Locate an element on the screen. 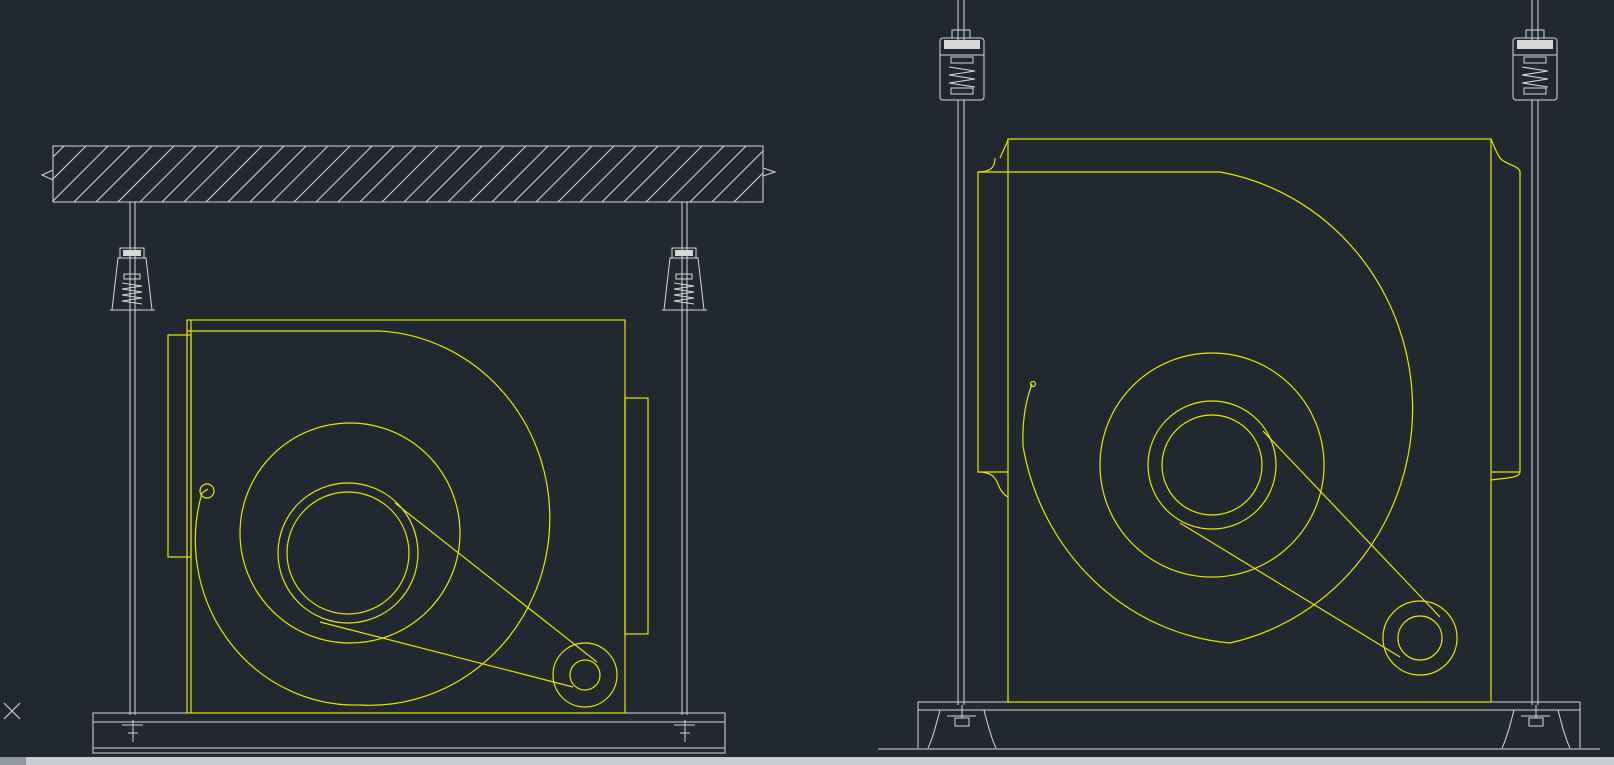 The width and height of the screenshot is (1614, 765). spring-isolator-right is located at coordinates (684, 279).